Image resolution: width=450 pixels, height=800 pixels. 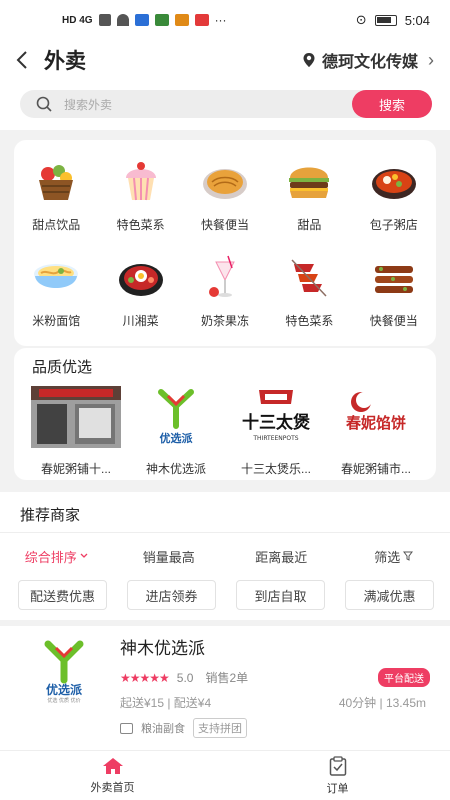 I want to click on nav-label: 外卖首页, so click(x=112, y=787).